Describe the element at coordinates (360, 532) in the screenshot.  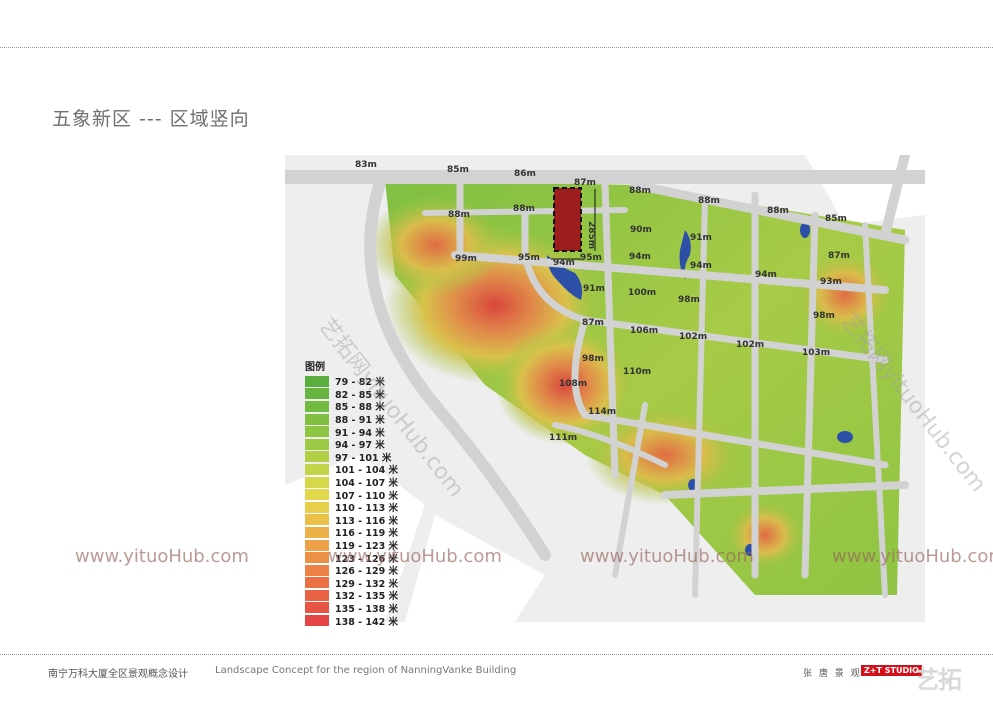
I see `legend-item: 116 - 119 米` at that location.